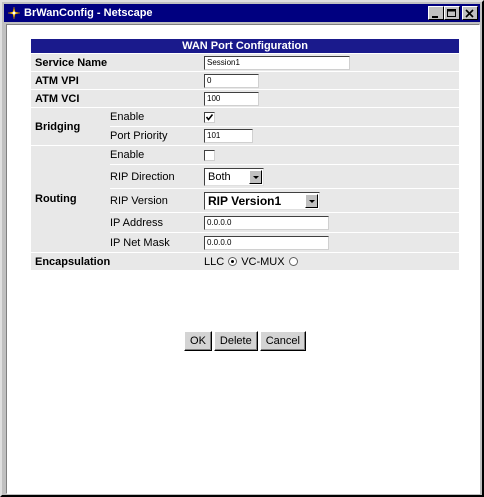 The image size is (484, 497). I want to click on bridging-label: Bridging, so click(58, 126).